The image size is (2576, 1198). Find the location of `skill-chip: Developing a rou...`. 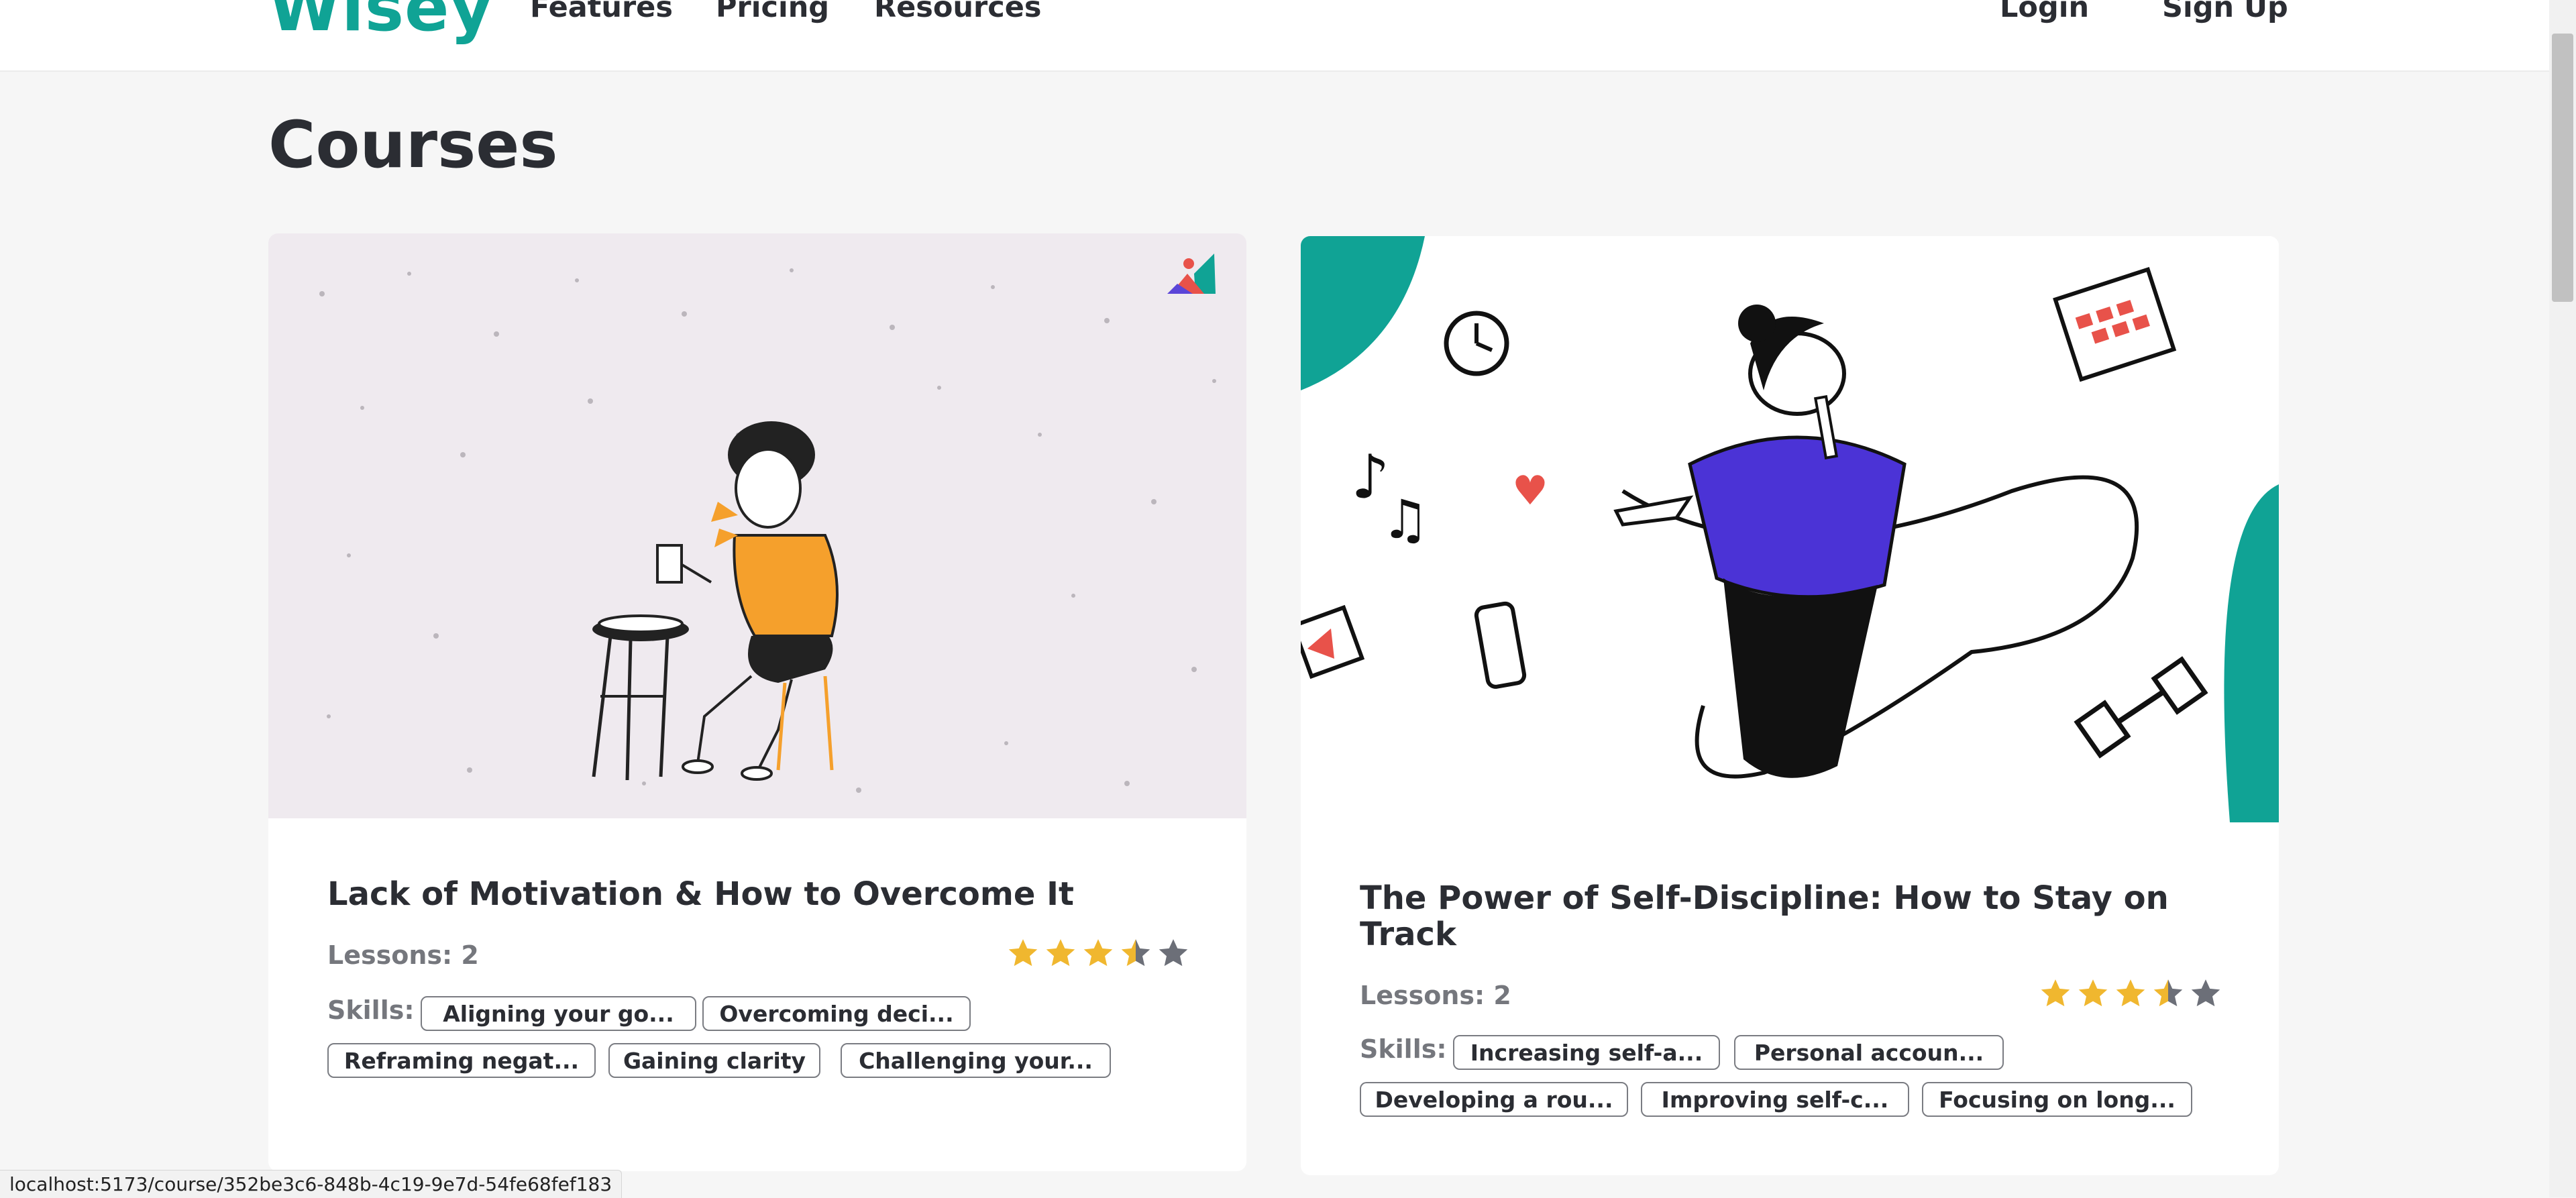

skill-chip: Developing a rou... is located at coordinates (1494, 1099).